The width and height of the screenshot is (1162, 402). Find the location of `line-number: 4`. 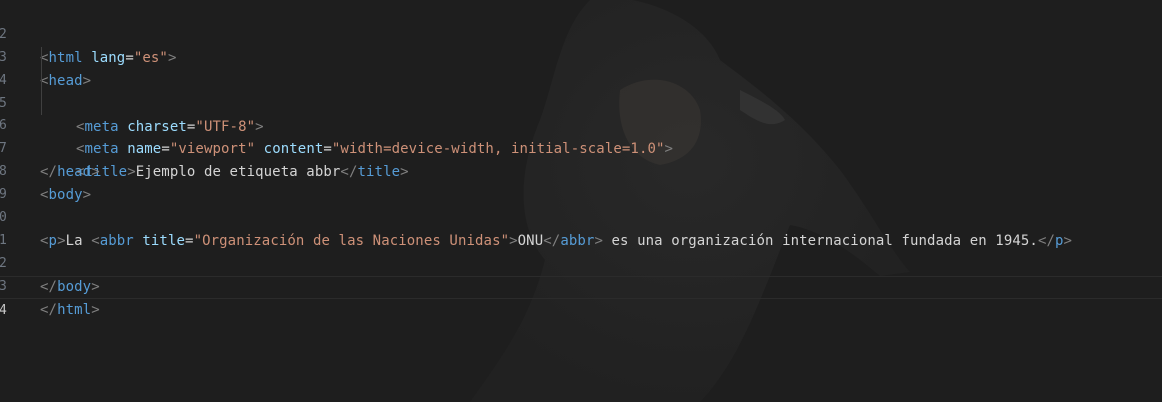

line-number: 4 is located at coordinates (3, 310).